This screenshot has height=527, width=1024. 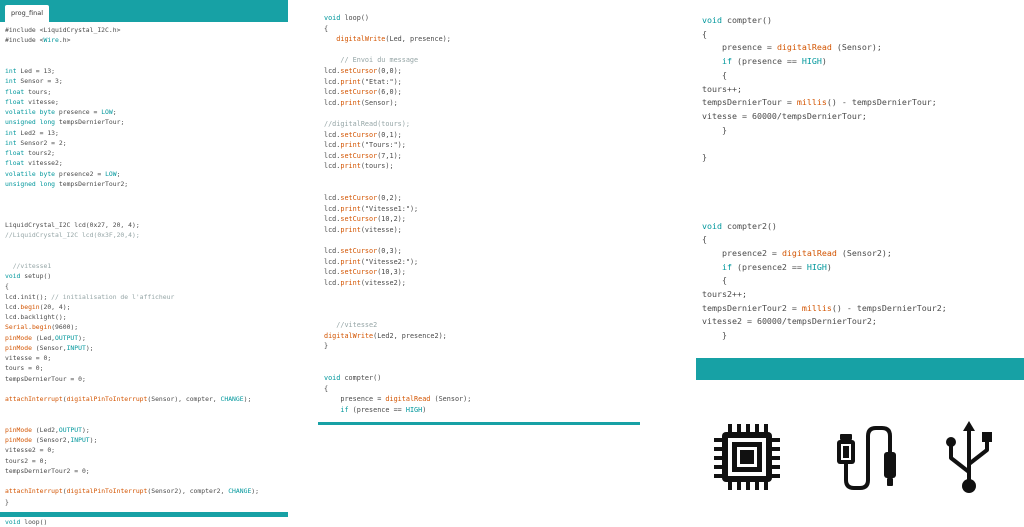 I want to click on code-line: float tours;, so click(x=28, y=91).